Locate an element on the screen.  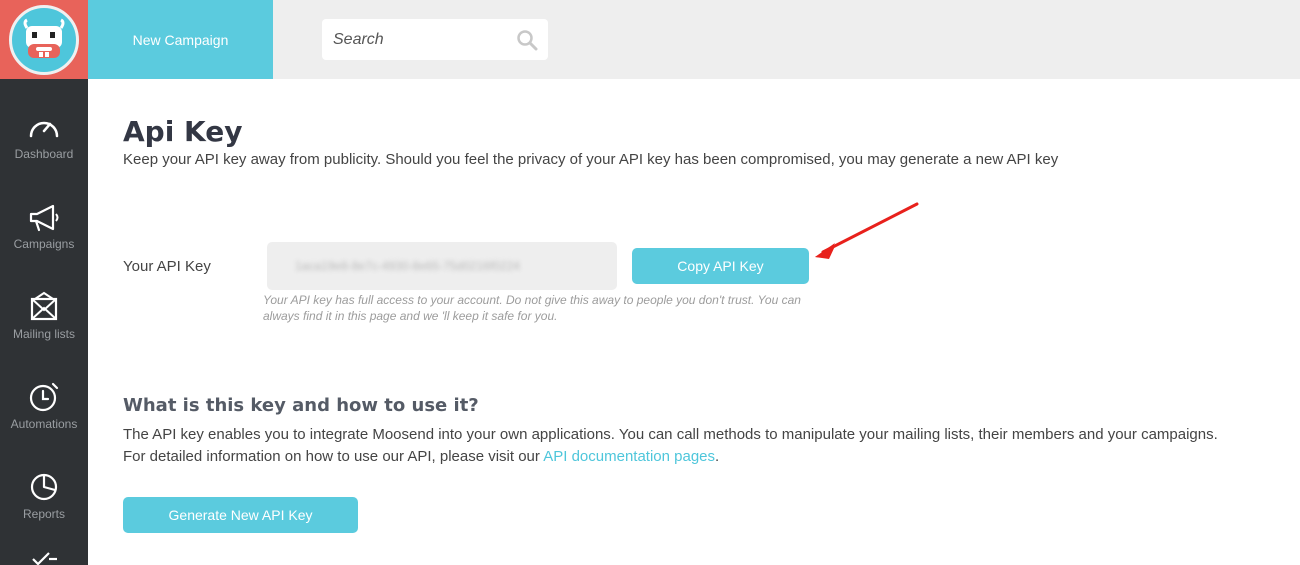
checklist-icon is located at coordinates (44, 557).